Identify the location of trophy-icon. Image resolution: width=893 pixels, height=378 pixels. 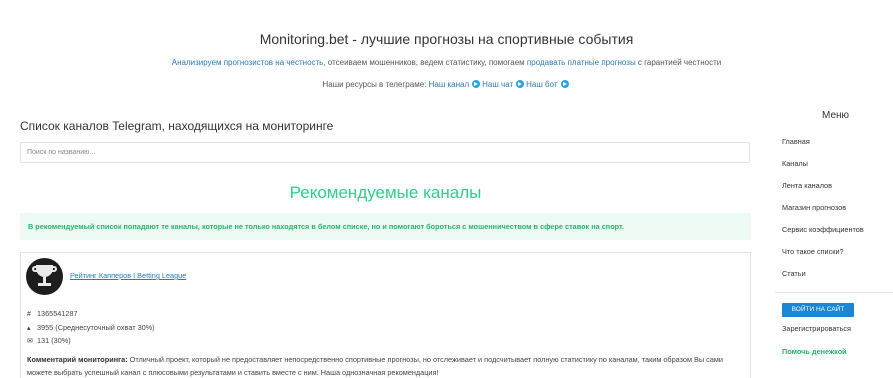
(44, 276).